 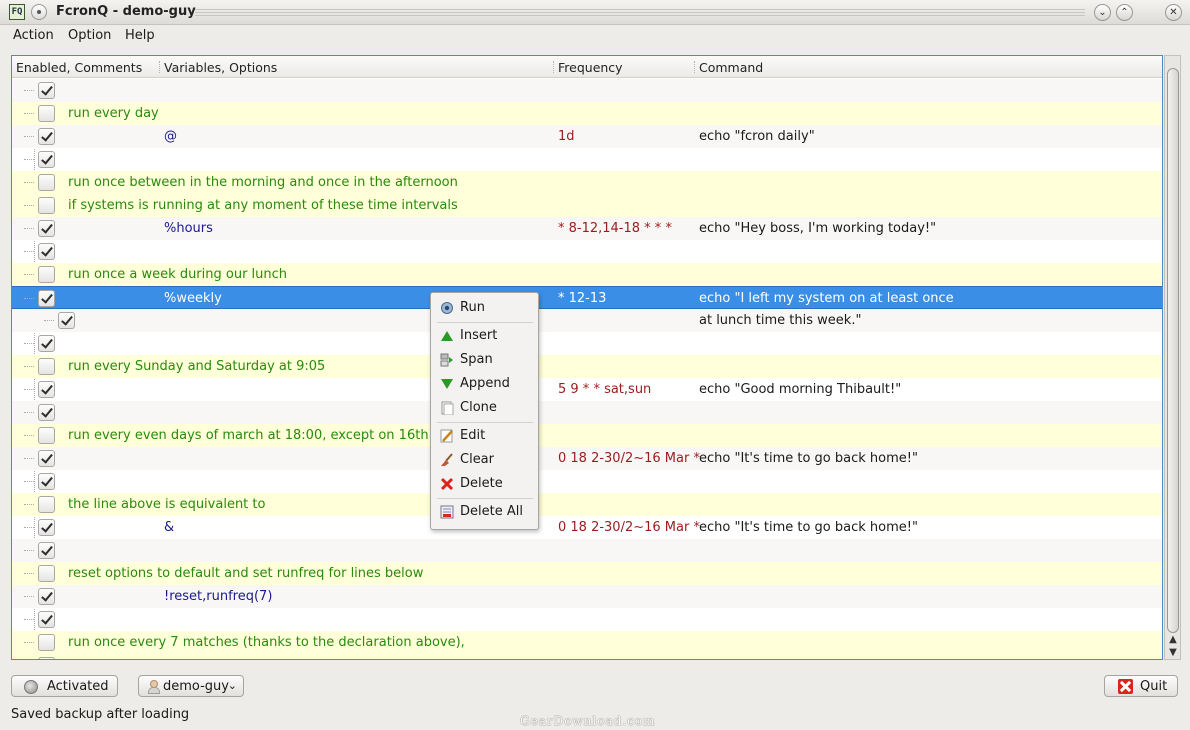 I want to click on column-variables-options: Variables, Options, so click(x=220, y=67).